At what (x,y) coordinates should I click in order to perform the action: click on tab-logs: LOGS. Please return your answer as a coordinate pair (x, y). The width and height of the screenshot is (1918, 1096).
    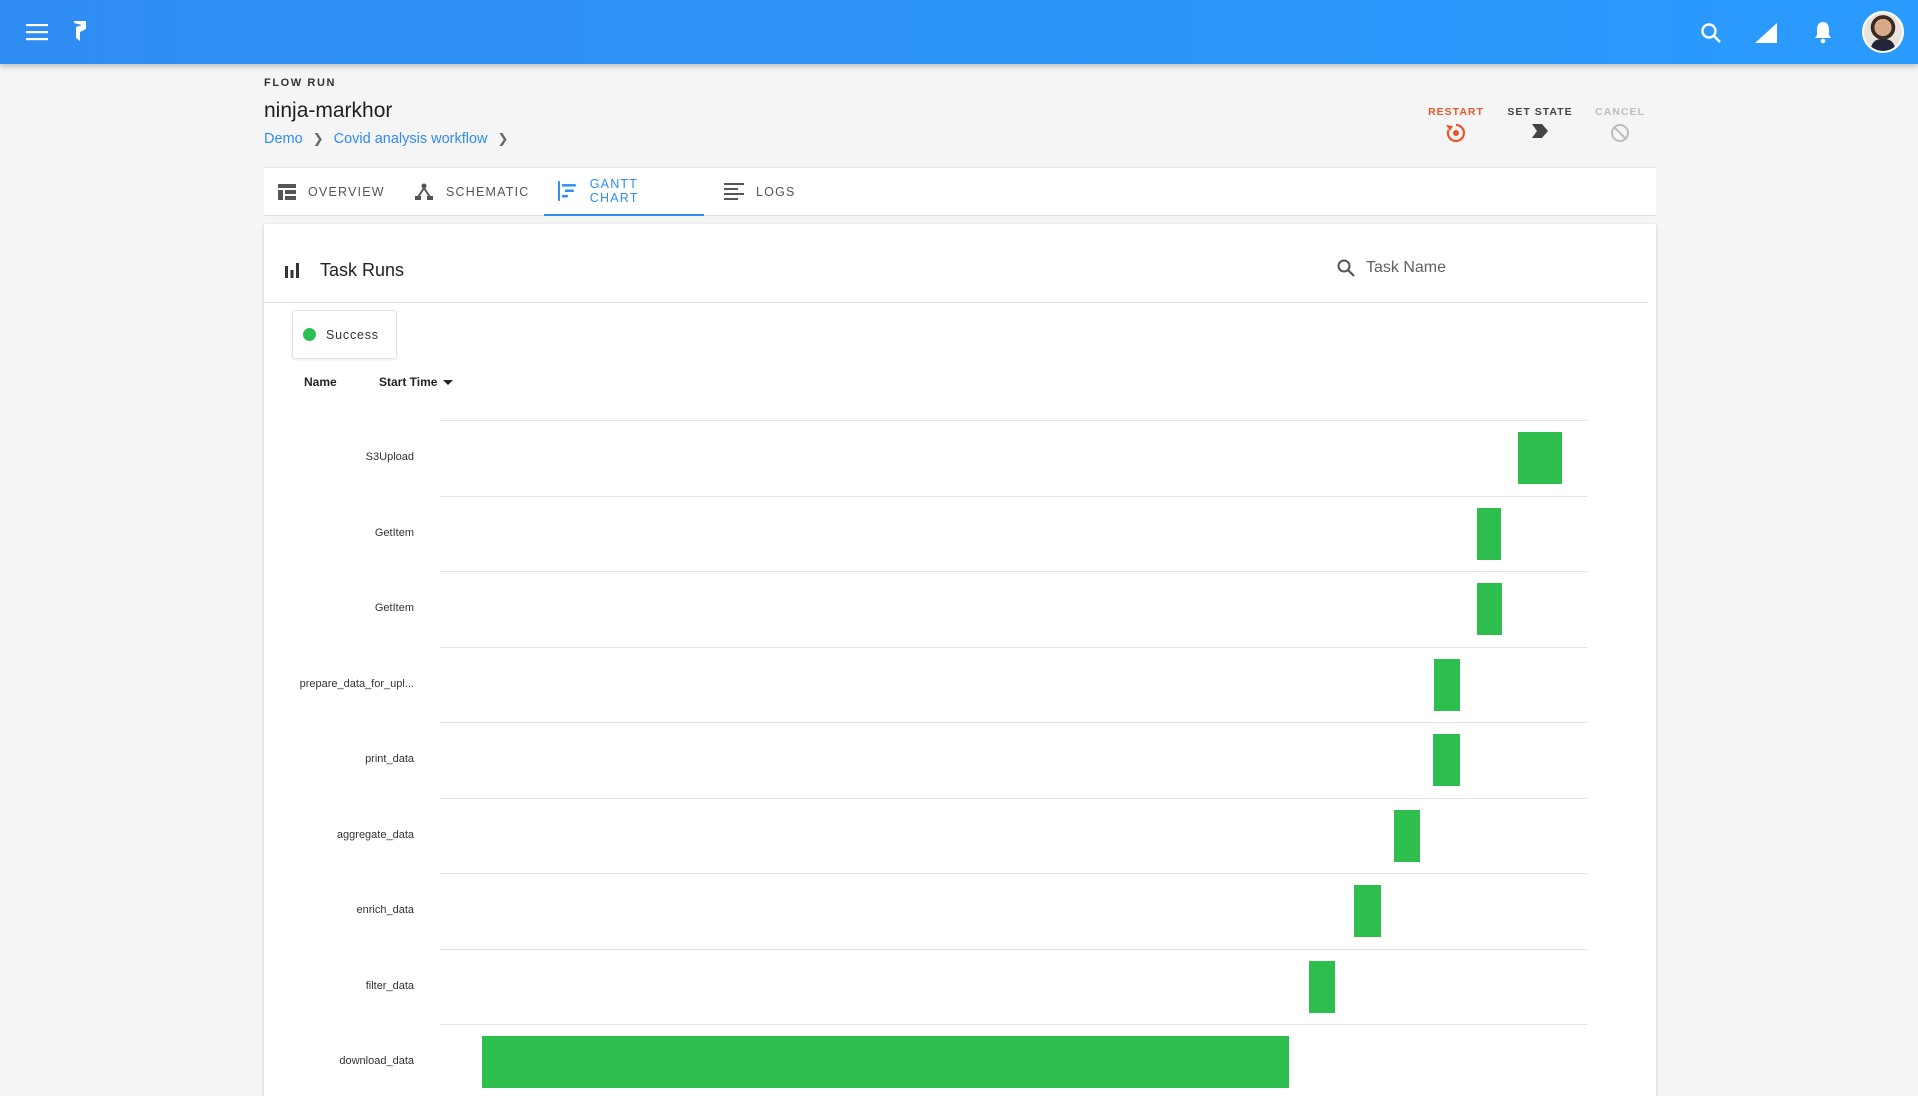
    Looking at the image, I should click on (760, 192).